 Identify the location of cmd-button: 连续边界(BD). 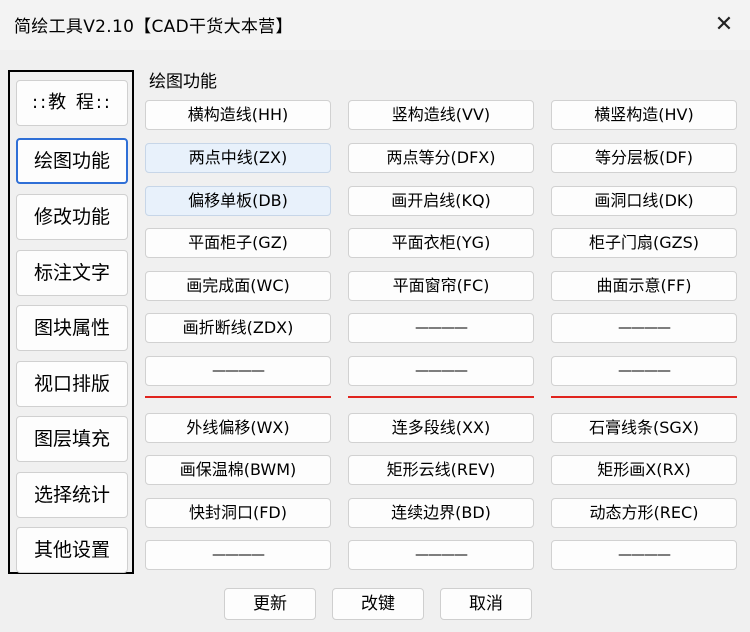
(441, 513).